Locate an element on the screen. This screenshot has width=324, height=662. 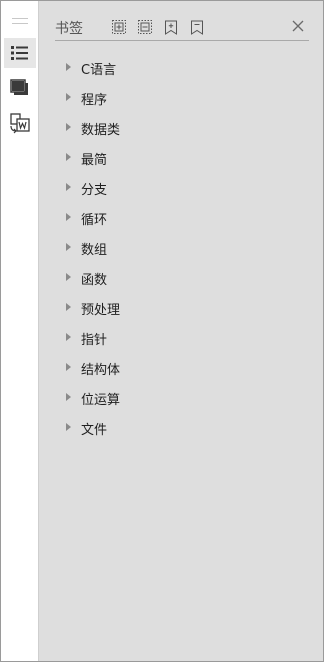
bookmark-label: 预处理 is located at coordinates (101, 310).